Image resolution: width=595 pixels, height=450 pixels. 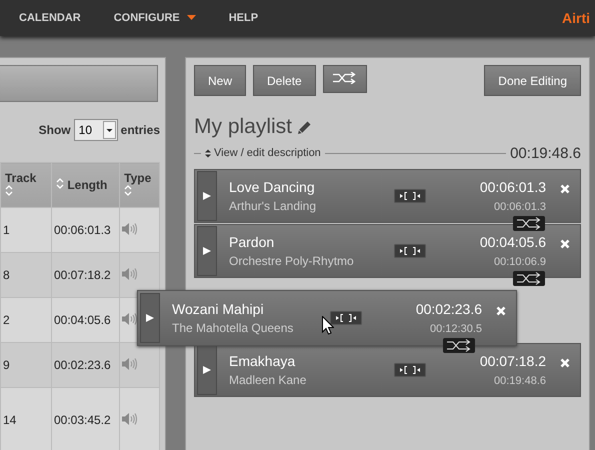 What do you see at coordinates (263, 153) in the screenshot?
I see `description-toggle-link: View / edit description` at bounding box center [263, 153].